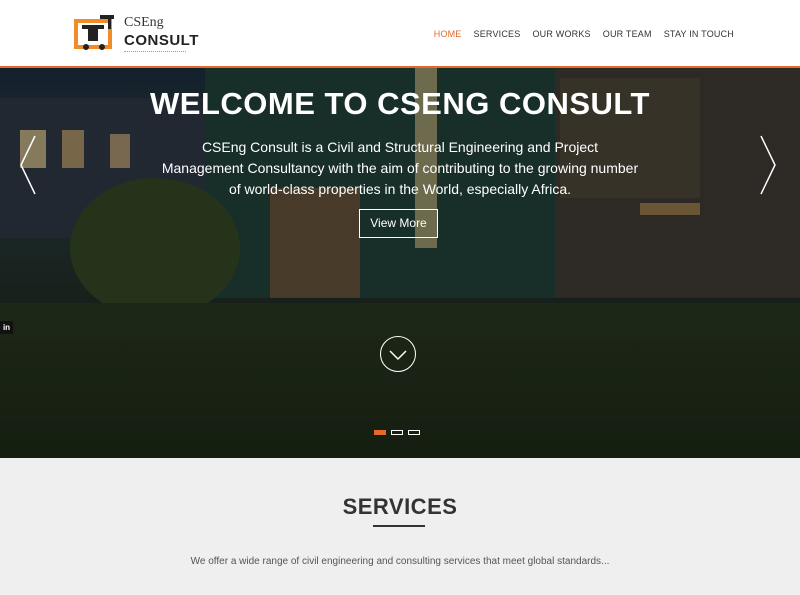 The image size is (800, 595). Describe the element at coordinates (768, 165) in the screenshot. I see `chevron-right-icon` at that location.